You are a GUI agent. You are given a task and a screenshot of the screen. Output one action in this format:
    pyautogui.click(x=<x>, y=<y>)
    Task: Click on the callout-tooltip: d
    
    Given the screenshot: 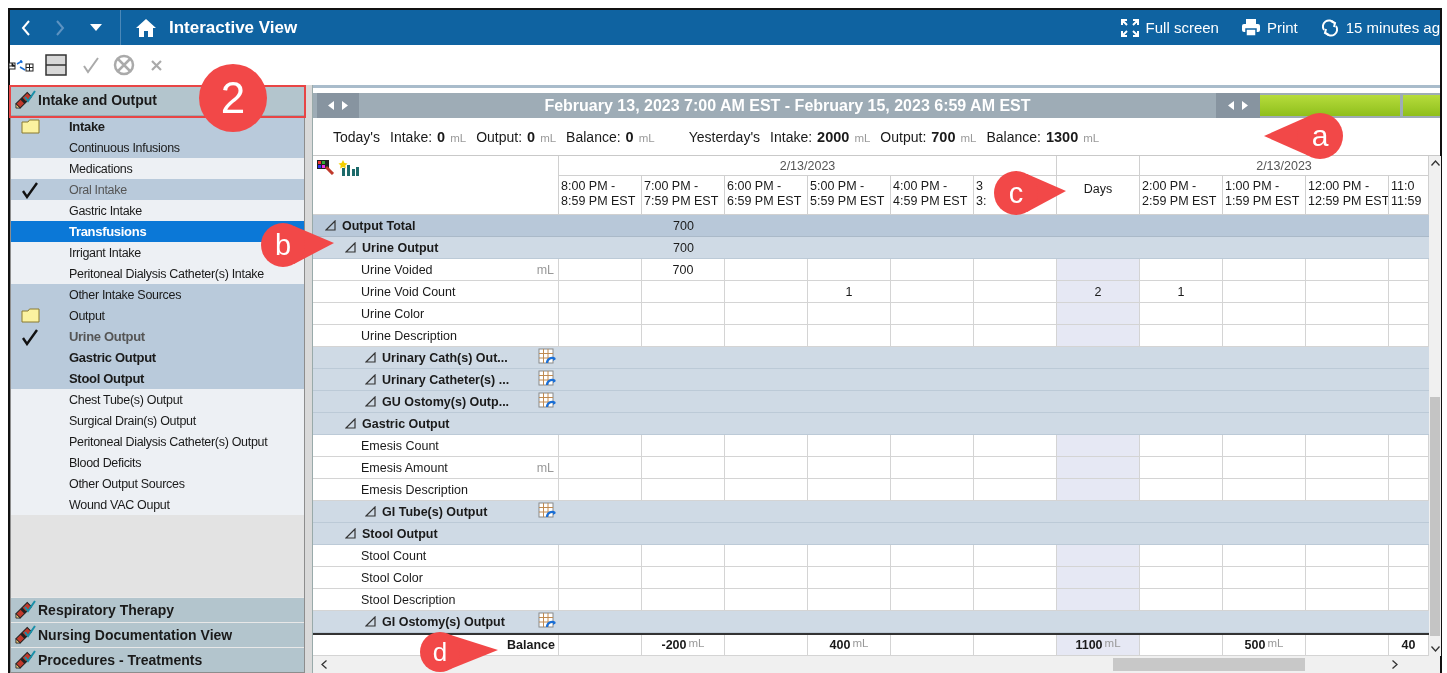 What is the action you would take?
    pyautogui.click(x=459, y=652)
    